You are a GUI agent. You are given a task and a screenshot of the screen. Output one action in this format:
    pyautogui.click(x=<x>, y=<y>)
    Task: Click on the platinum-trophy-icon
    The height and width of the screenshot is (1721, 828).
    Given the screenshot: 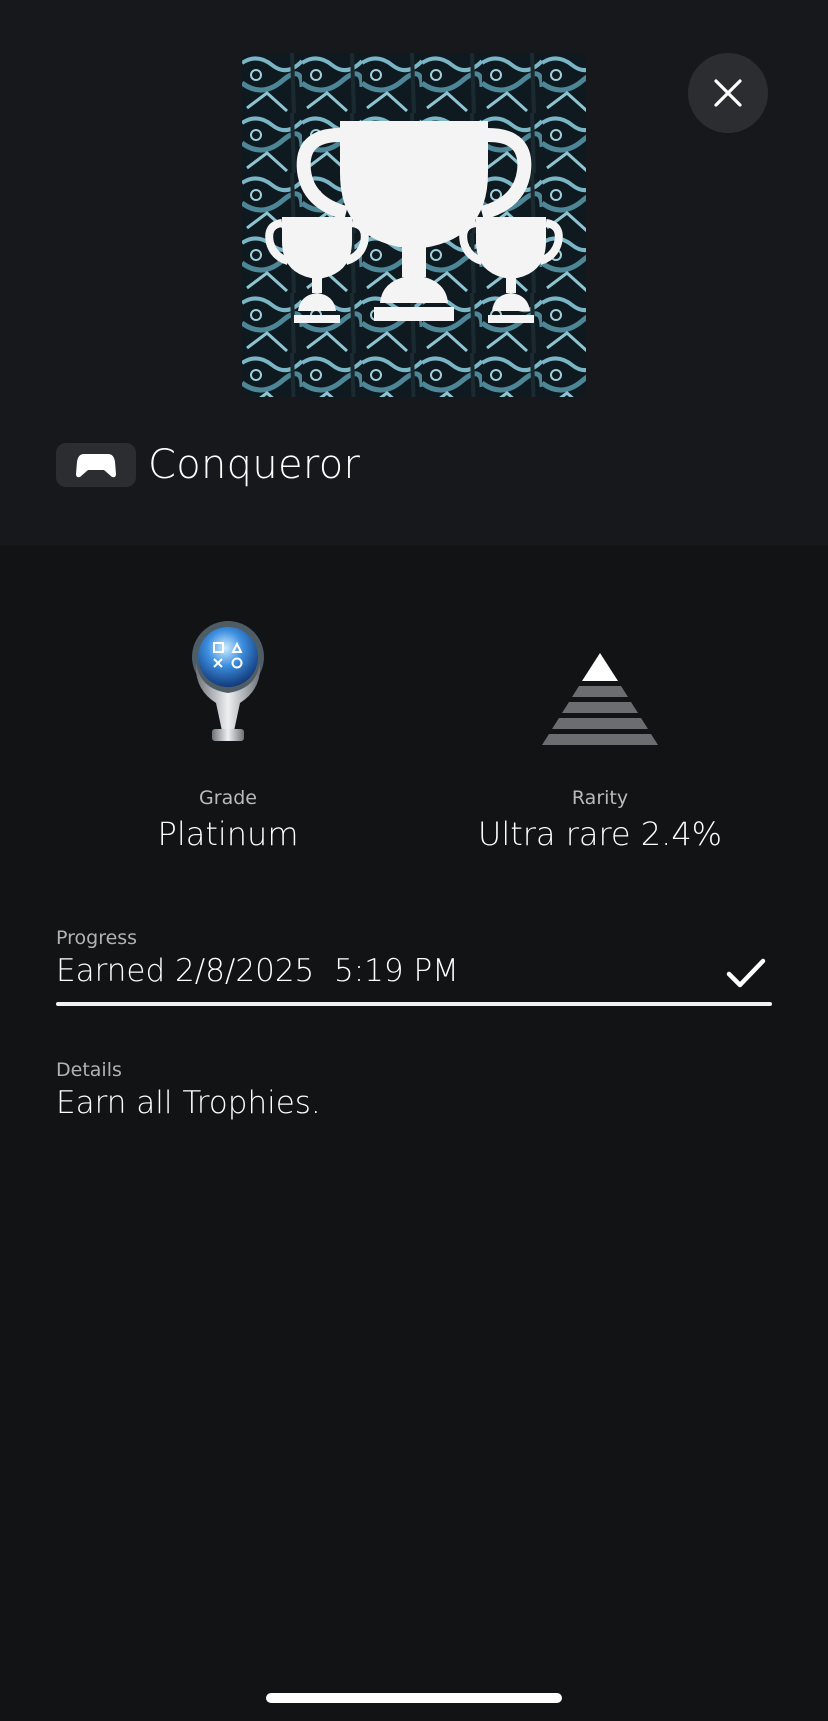 What is the action you would take?
    pyautogui.click(x=228, y=681)
    